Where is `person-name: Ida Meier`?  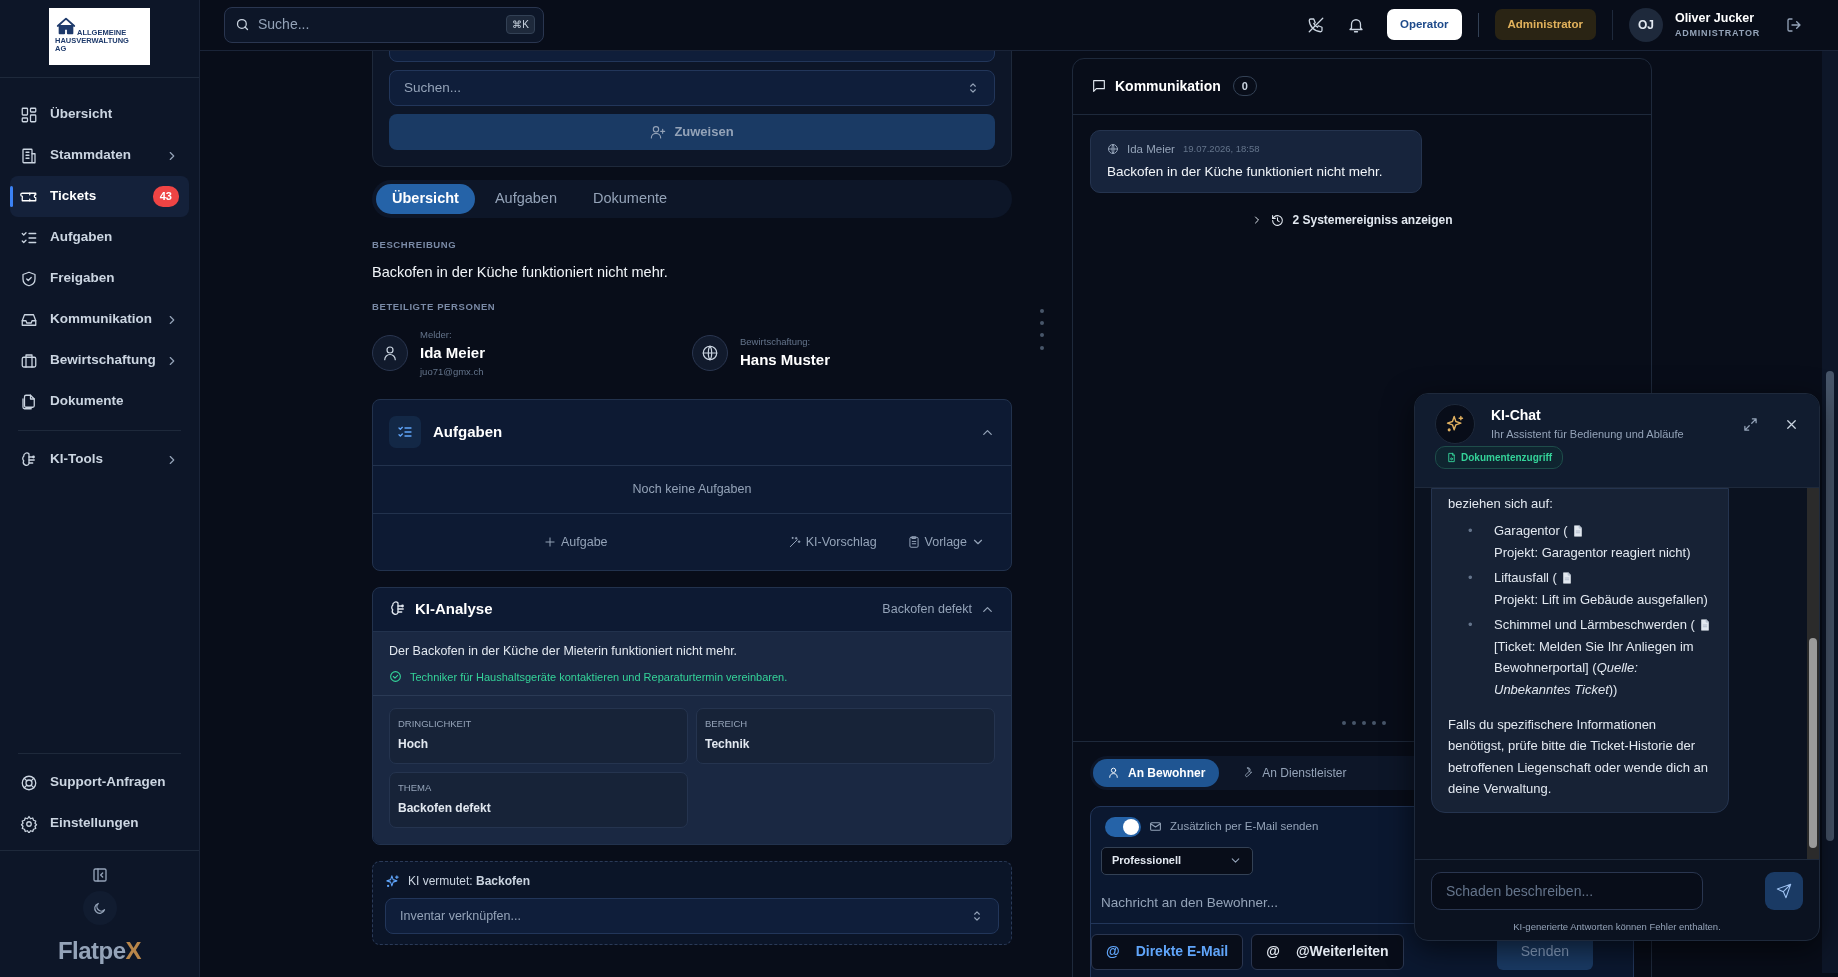
person-name: Ida Meier is located at coordinates (453, 353).